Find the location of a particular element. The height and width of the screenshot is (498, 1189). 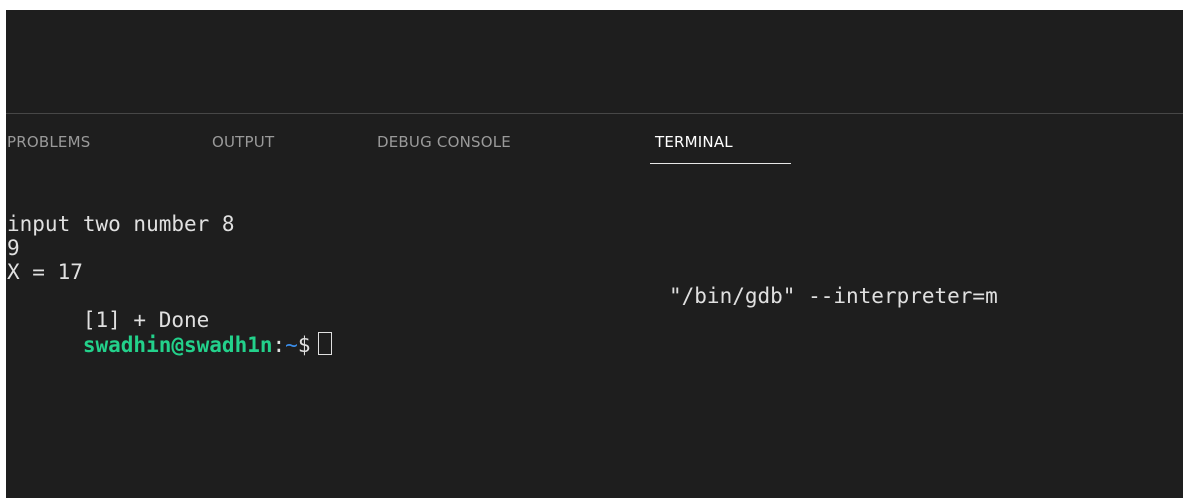

terminal-line: X = 17 is located at coordinates (45, 272).